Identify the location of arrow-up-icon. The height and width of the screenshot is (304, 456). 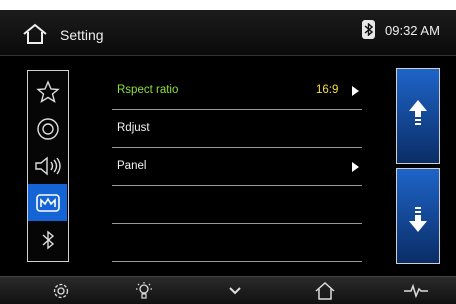
(418, 114).